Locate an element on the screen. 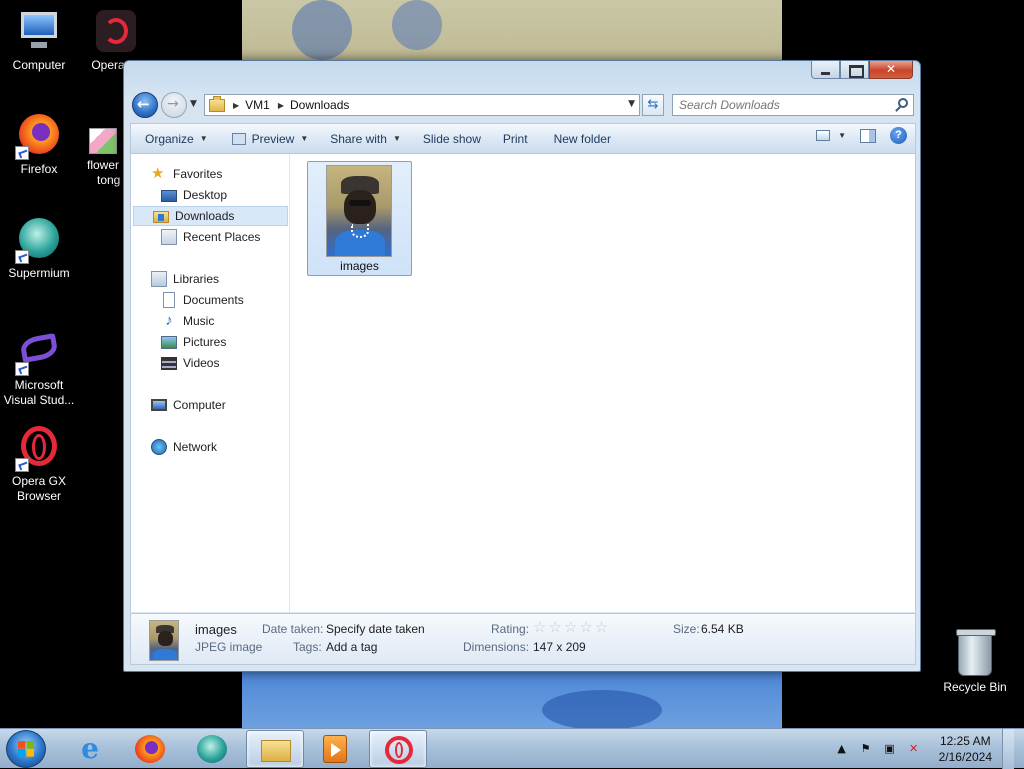 This screenshot has width=1024, height=769. nav-label: Downloads is located at coordinates (205, 216).